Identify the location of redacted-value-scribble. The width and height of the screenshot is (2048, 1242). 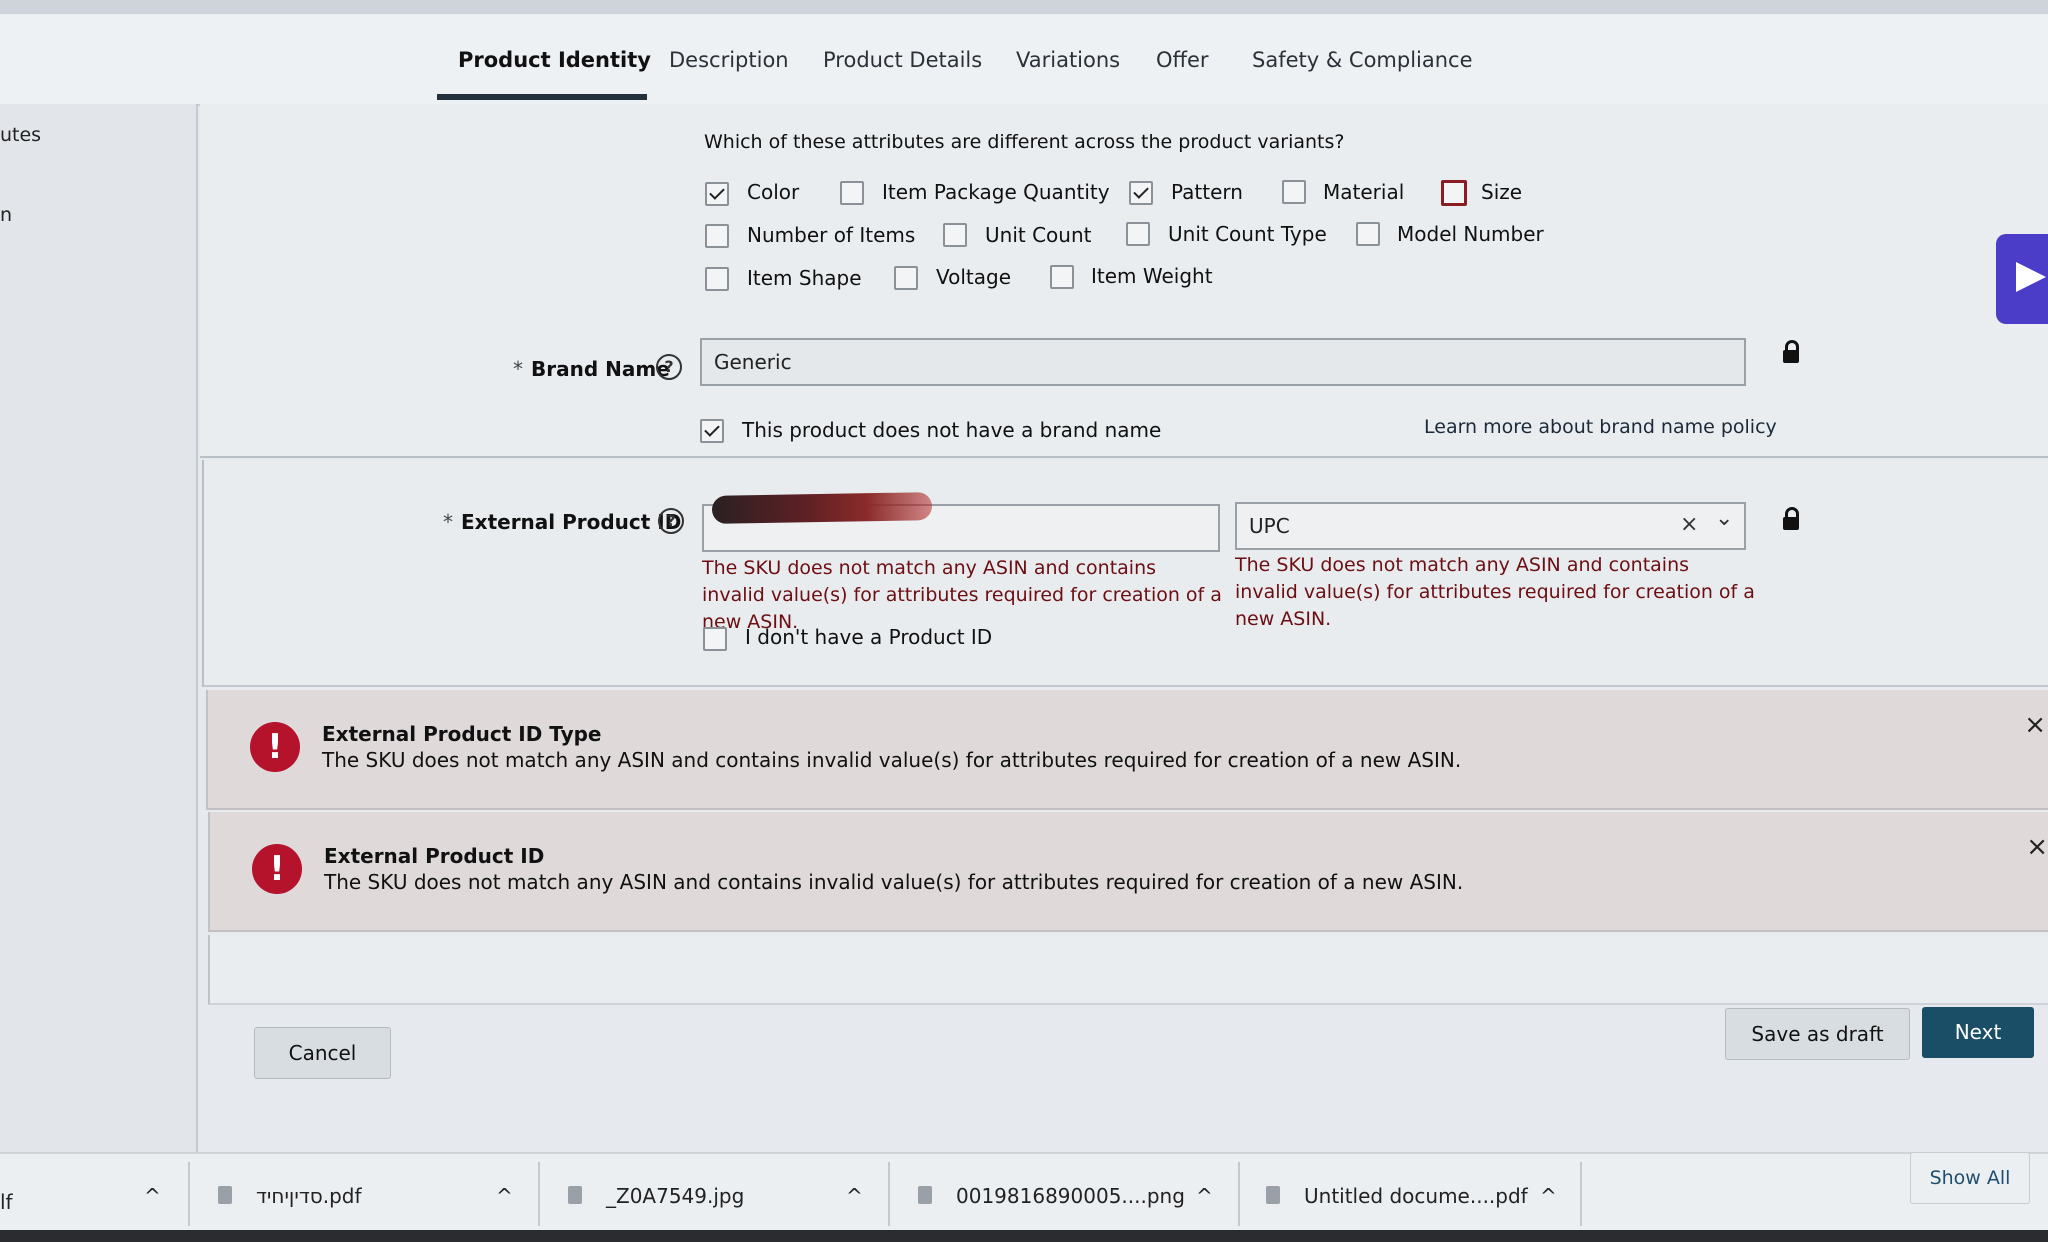
(822, 508).